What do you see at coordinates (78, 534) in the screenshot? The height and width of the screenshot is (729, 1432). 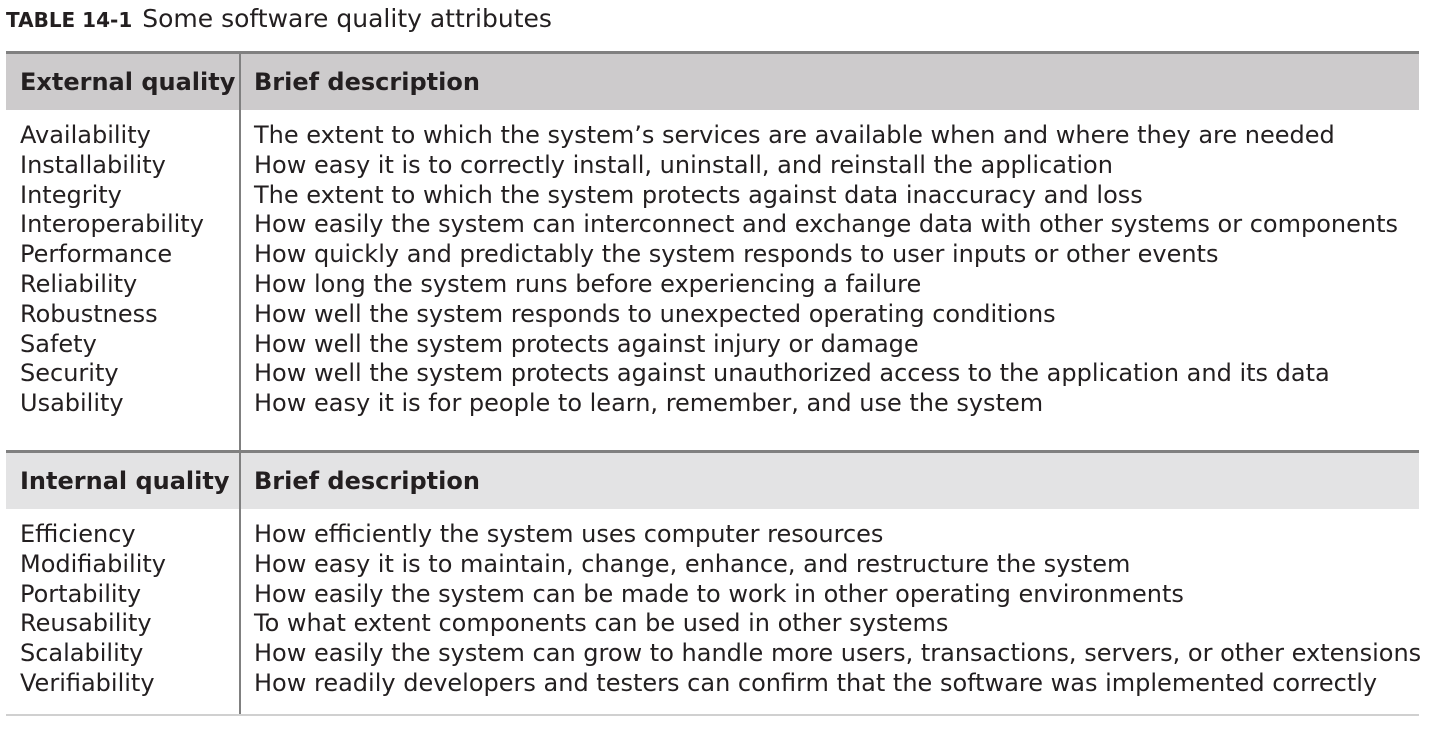 I see `attribute-name: Efficiency` at bounding box center [78, 534].